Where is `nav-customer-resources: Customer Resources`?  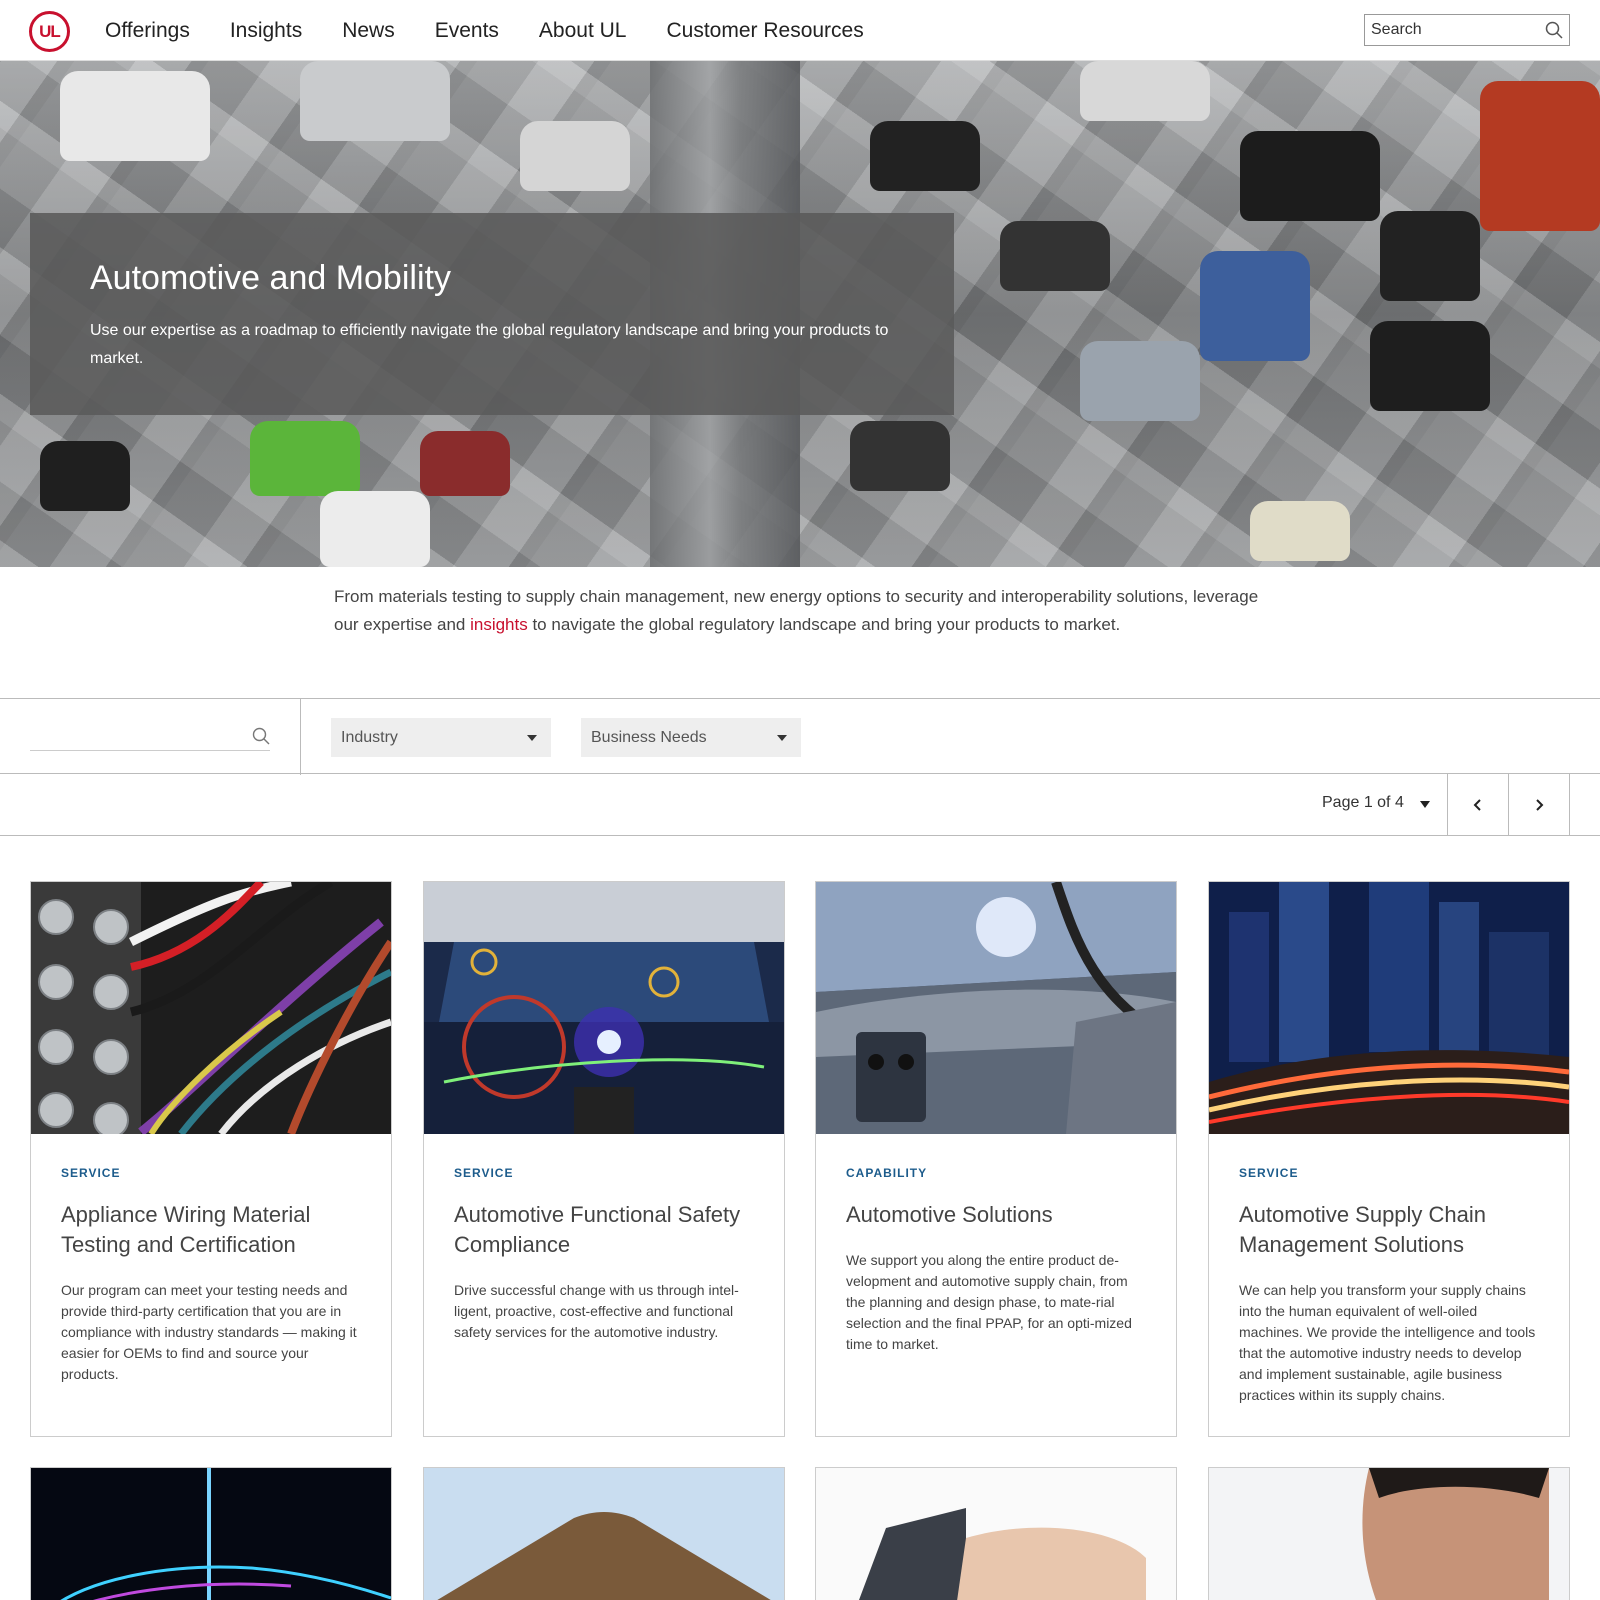
nav-customer-resources: Customer Resources is located at coordinates (764, 31).